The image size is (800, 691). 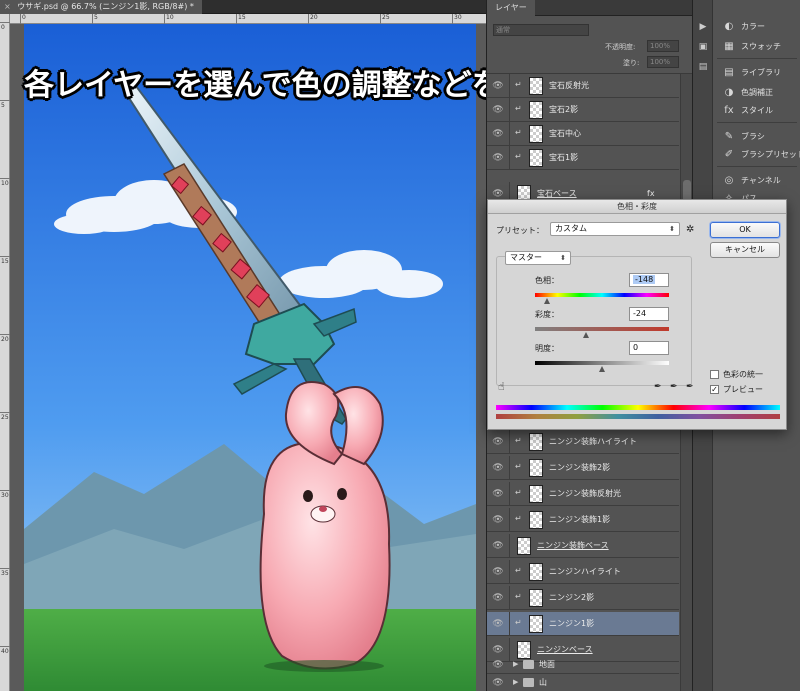 I want to click on on-image-adjust-hand-icon: ☝, so click(x=501, y=386).